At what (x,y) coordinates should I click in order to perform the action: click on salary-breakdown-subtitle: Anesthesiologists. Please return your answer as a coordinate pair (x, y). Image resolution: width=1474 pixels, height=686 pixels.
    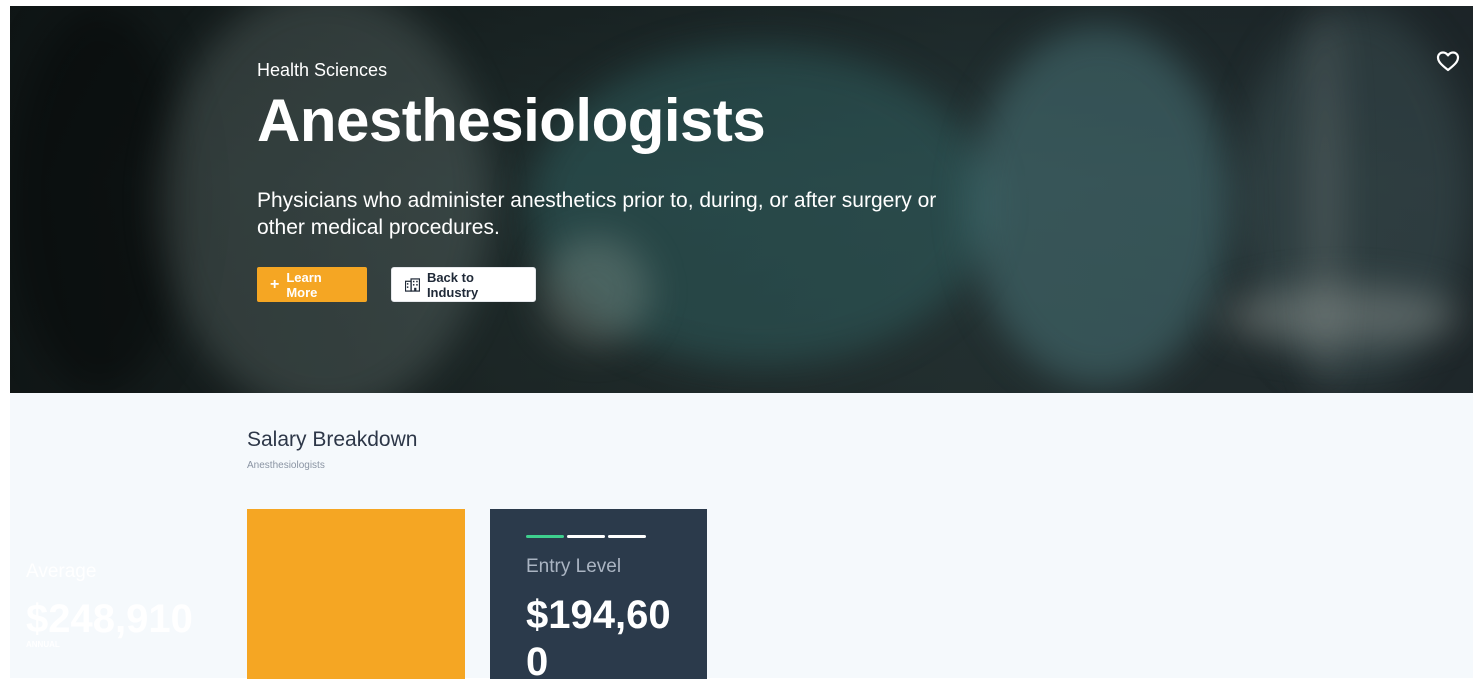
    Looking at the image, I should click on (286, 465).